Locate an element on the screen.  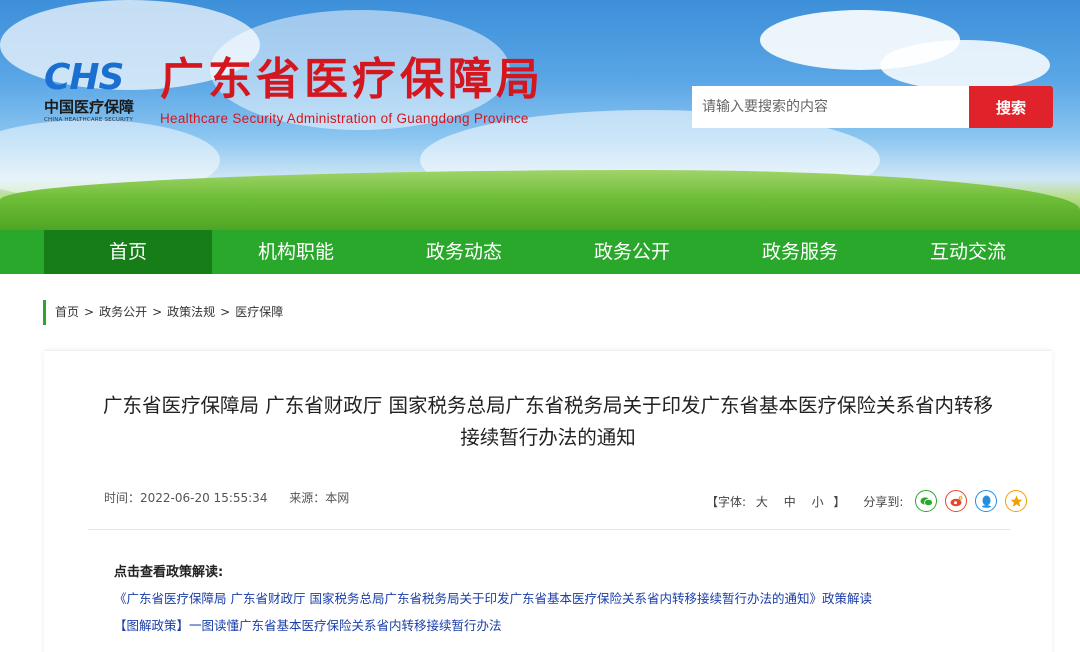
article-meta: 时间：2022-06-20 15:55:34 来源：本网 is located at coordinates (235, 497).